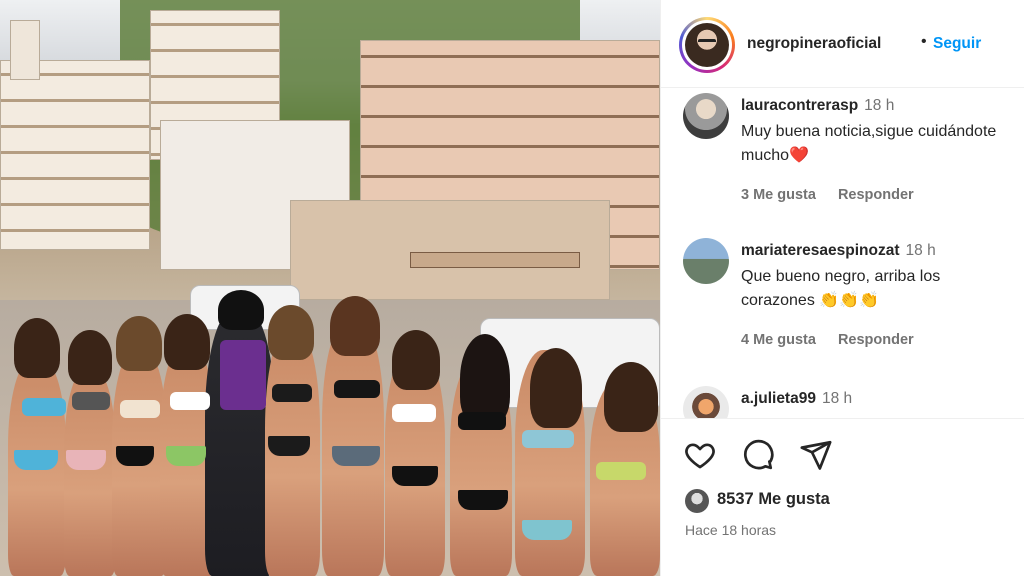 This screenshot has height=576, width=1024. Describe the element at coordinates (778, 398) in the screenshot. I see `comment-username: a.julieta99` at that location.